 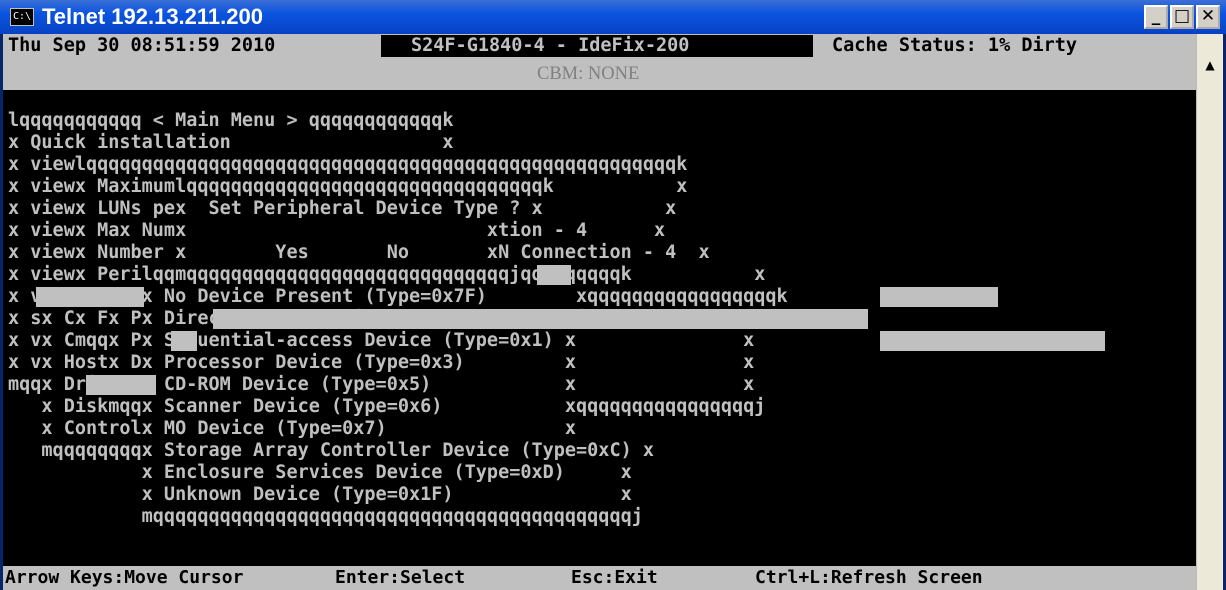 I want to click on maximize-button: □, so click(x=1182, y=17).